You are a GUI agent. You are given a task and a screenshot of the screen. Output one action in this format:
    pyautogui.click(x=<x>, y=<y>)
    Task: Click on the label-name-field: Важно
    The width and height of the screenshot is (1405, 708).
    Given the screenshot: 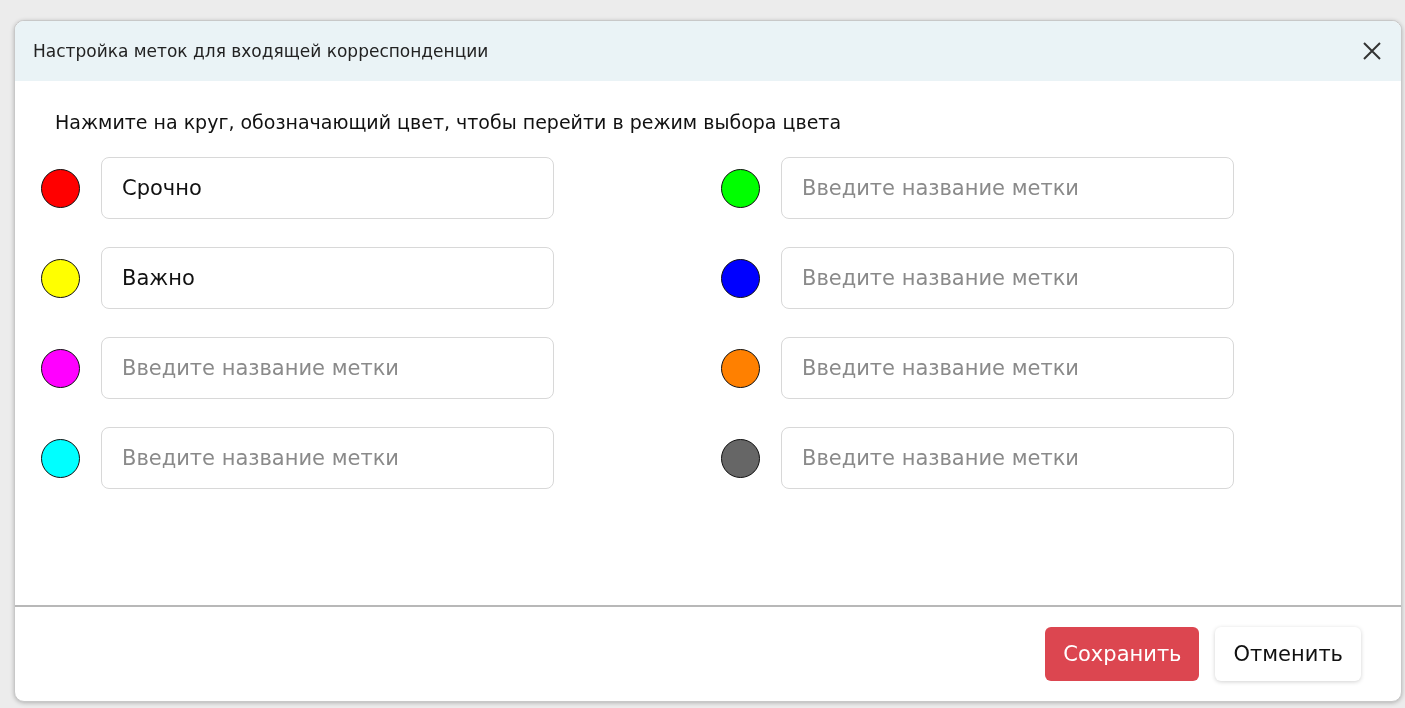 What is the action you would take?
    pyautogui.click(x=327, y=278)
    